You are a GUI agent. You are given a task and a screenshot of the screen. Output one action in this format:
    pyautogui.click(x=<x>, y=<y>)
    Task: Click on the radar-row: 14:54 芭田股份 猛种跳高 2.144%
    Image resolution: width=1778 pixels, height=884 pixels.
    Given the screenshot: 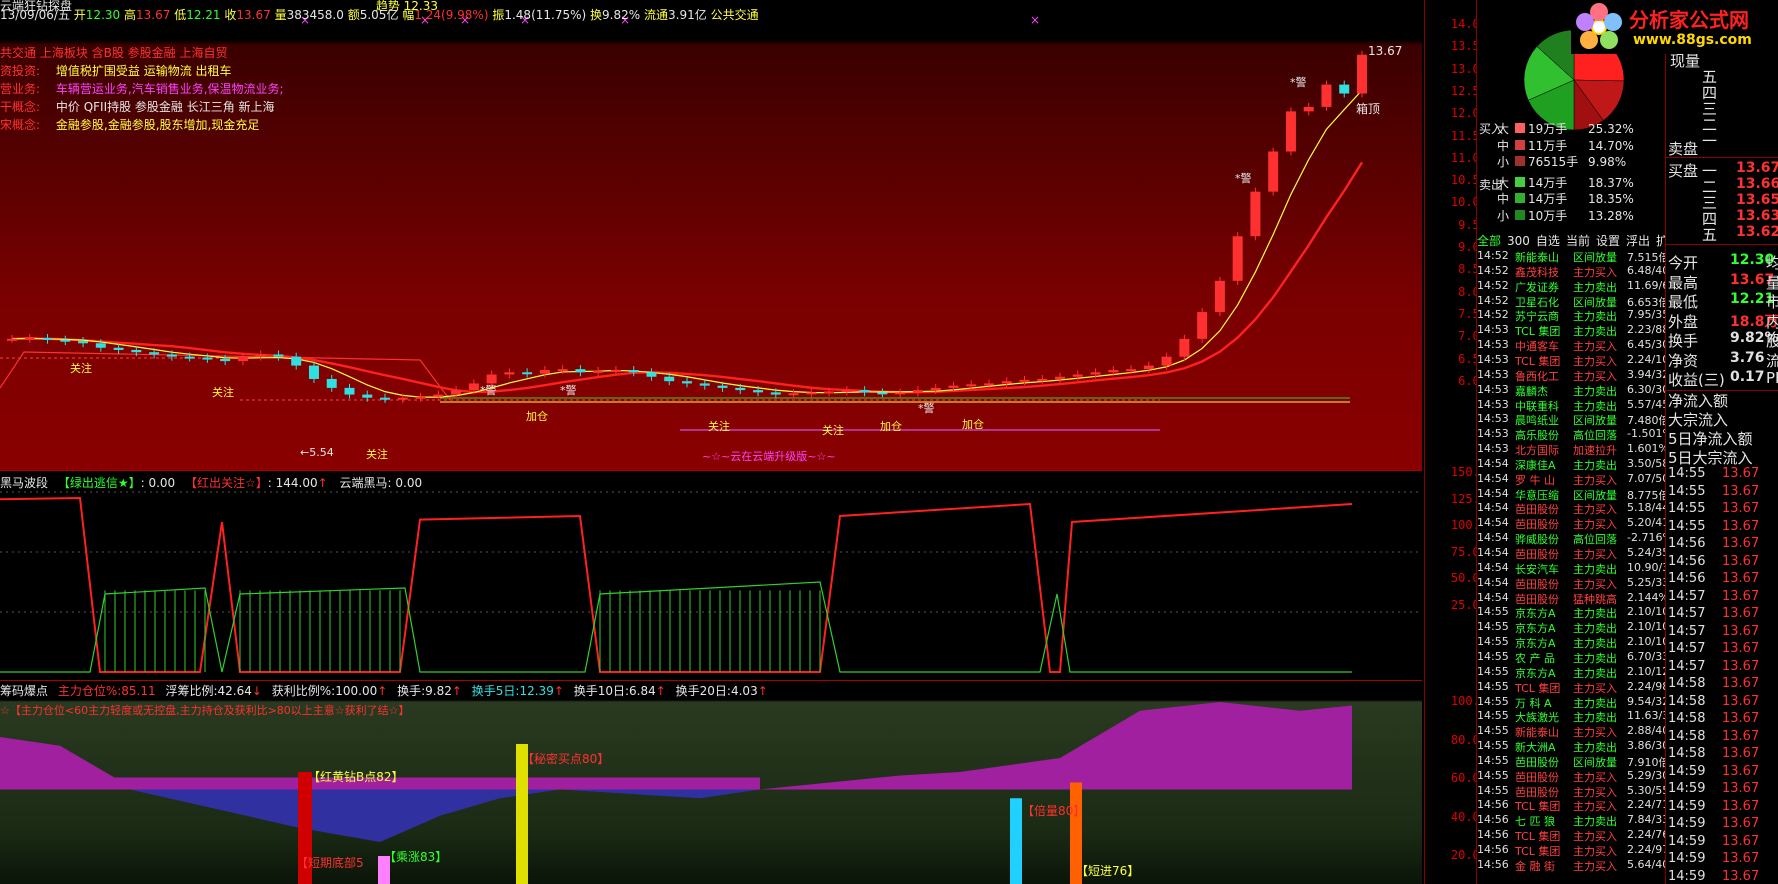 What is the action you would take?
    pyautogui.click(x=1572, y=599)
    